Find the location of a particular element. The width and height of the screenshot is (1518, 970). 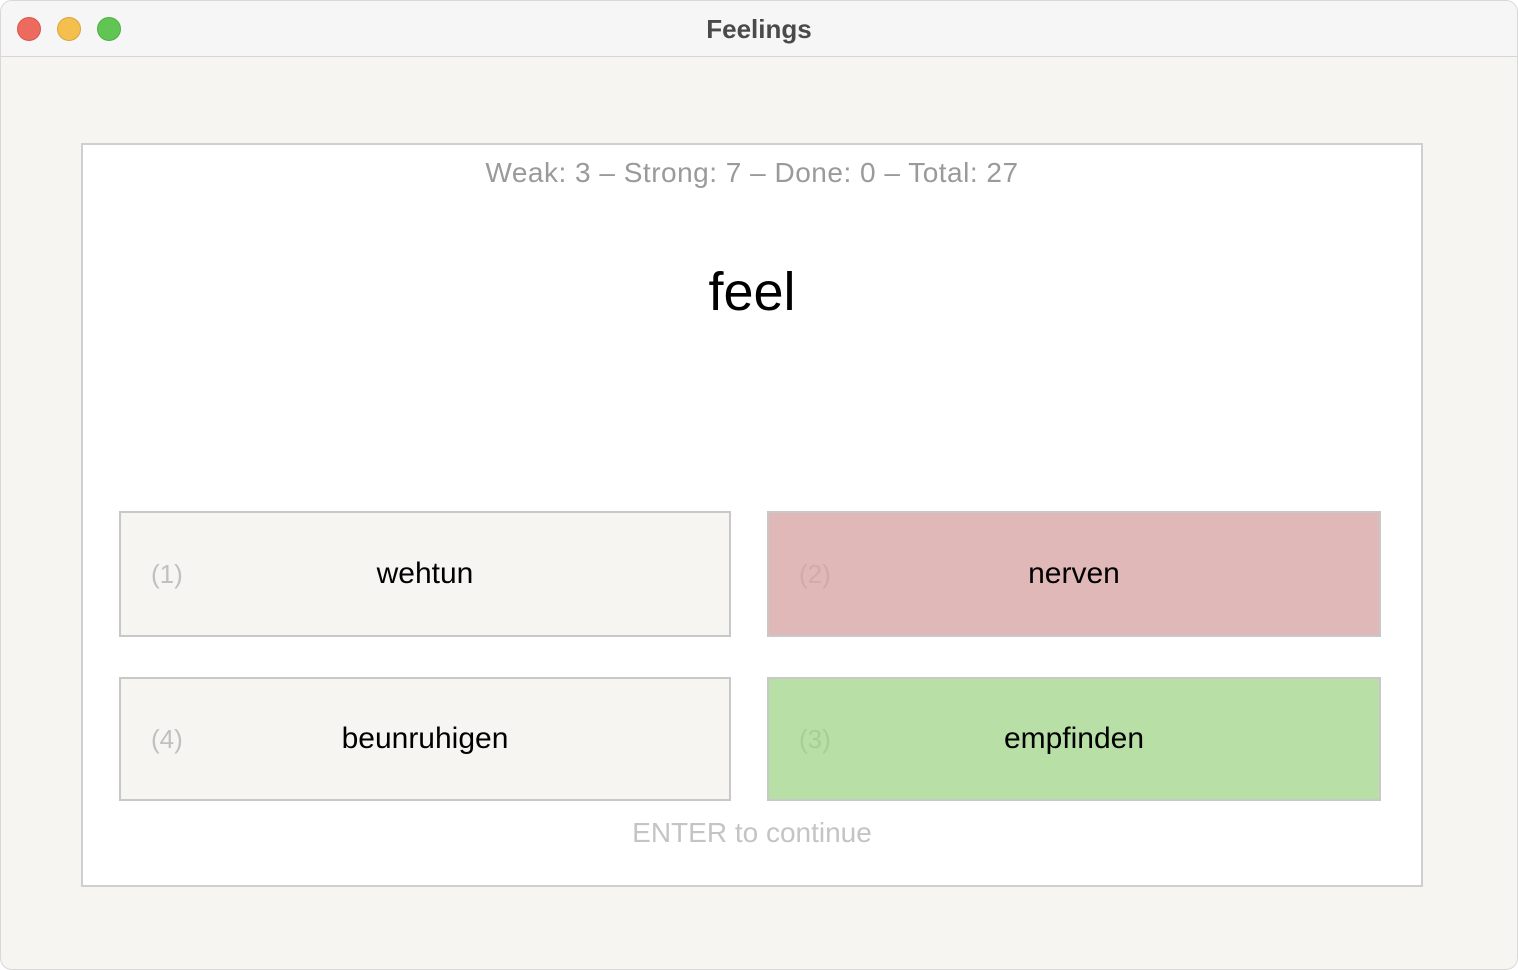

continue-hint: ENTER to continue is located at coordinates (752, 832).